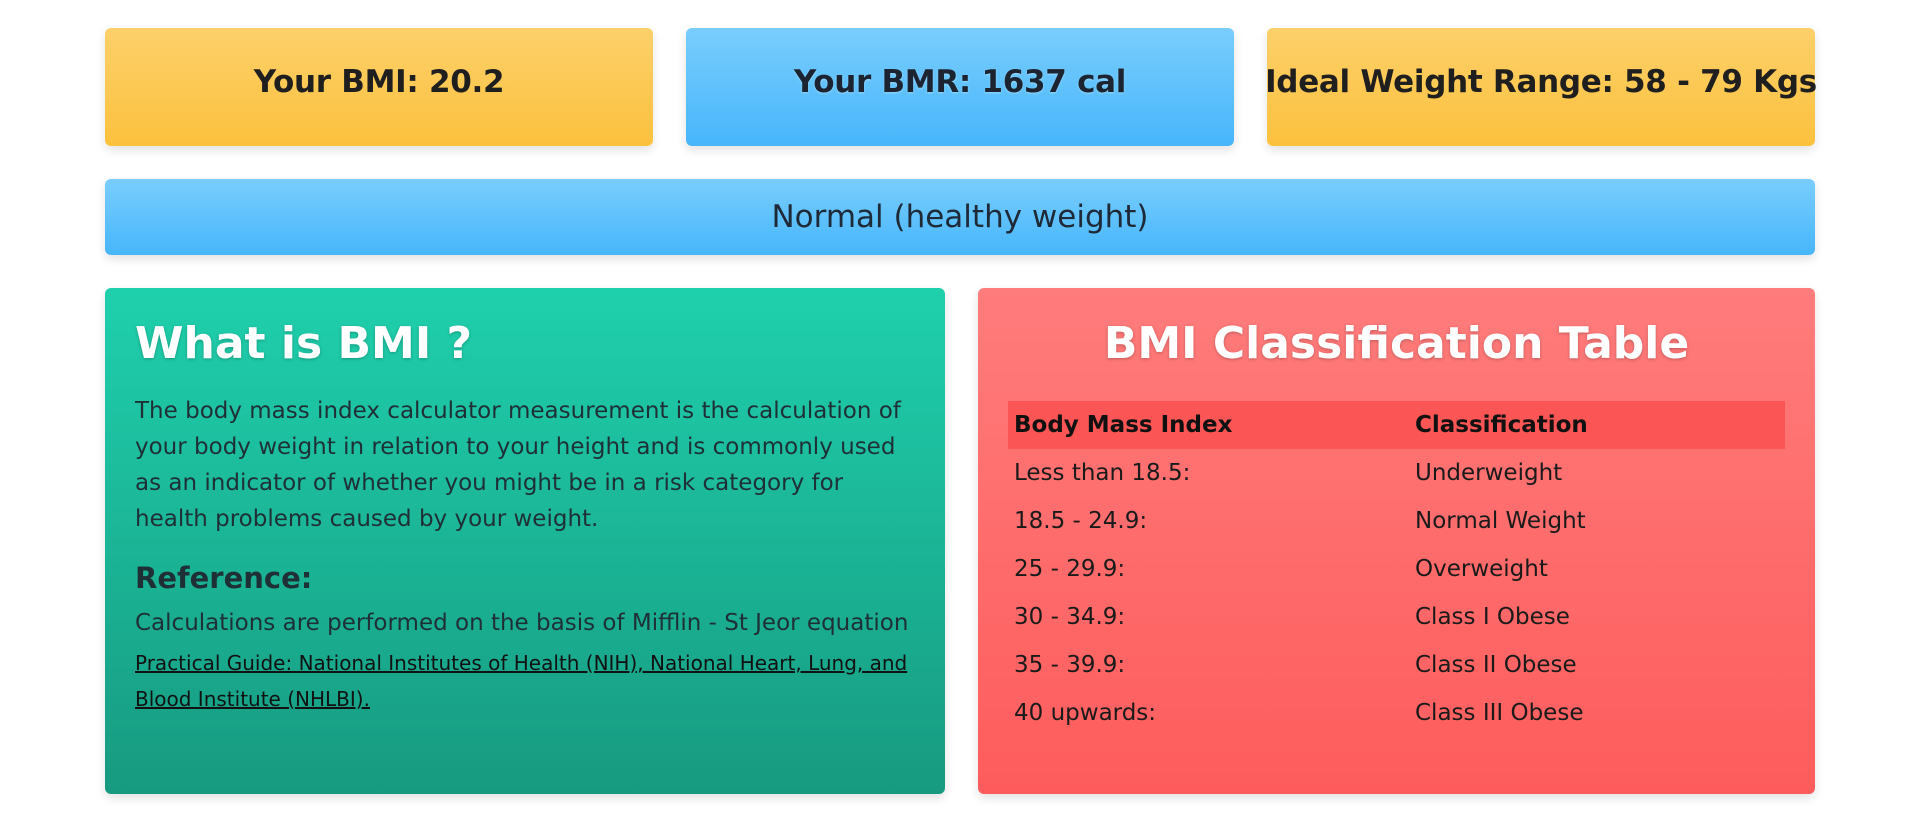 The image size is (1920, 823). Describe the element at coordinates (1085, 712) in the screenshot. I see `table-cell-range: 40 upwards:` at that location.